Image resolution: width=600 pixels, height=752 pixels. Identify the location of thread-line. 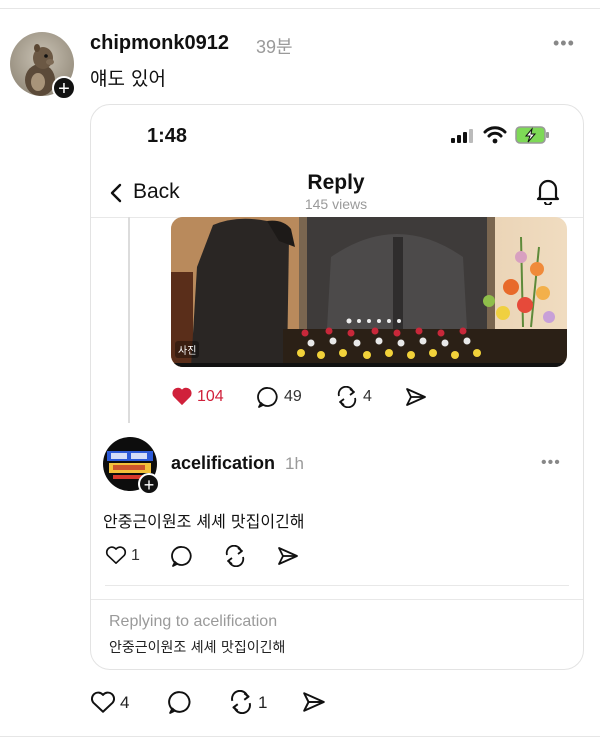
(129, 320).